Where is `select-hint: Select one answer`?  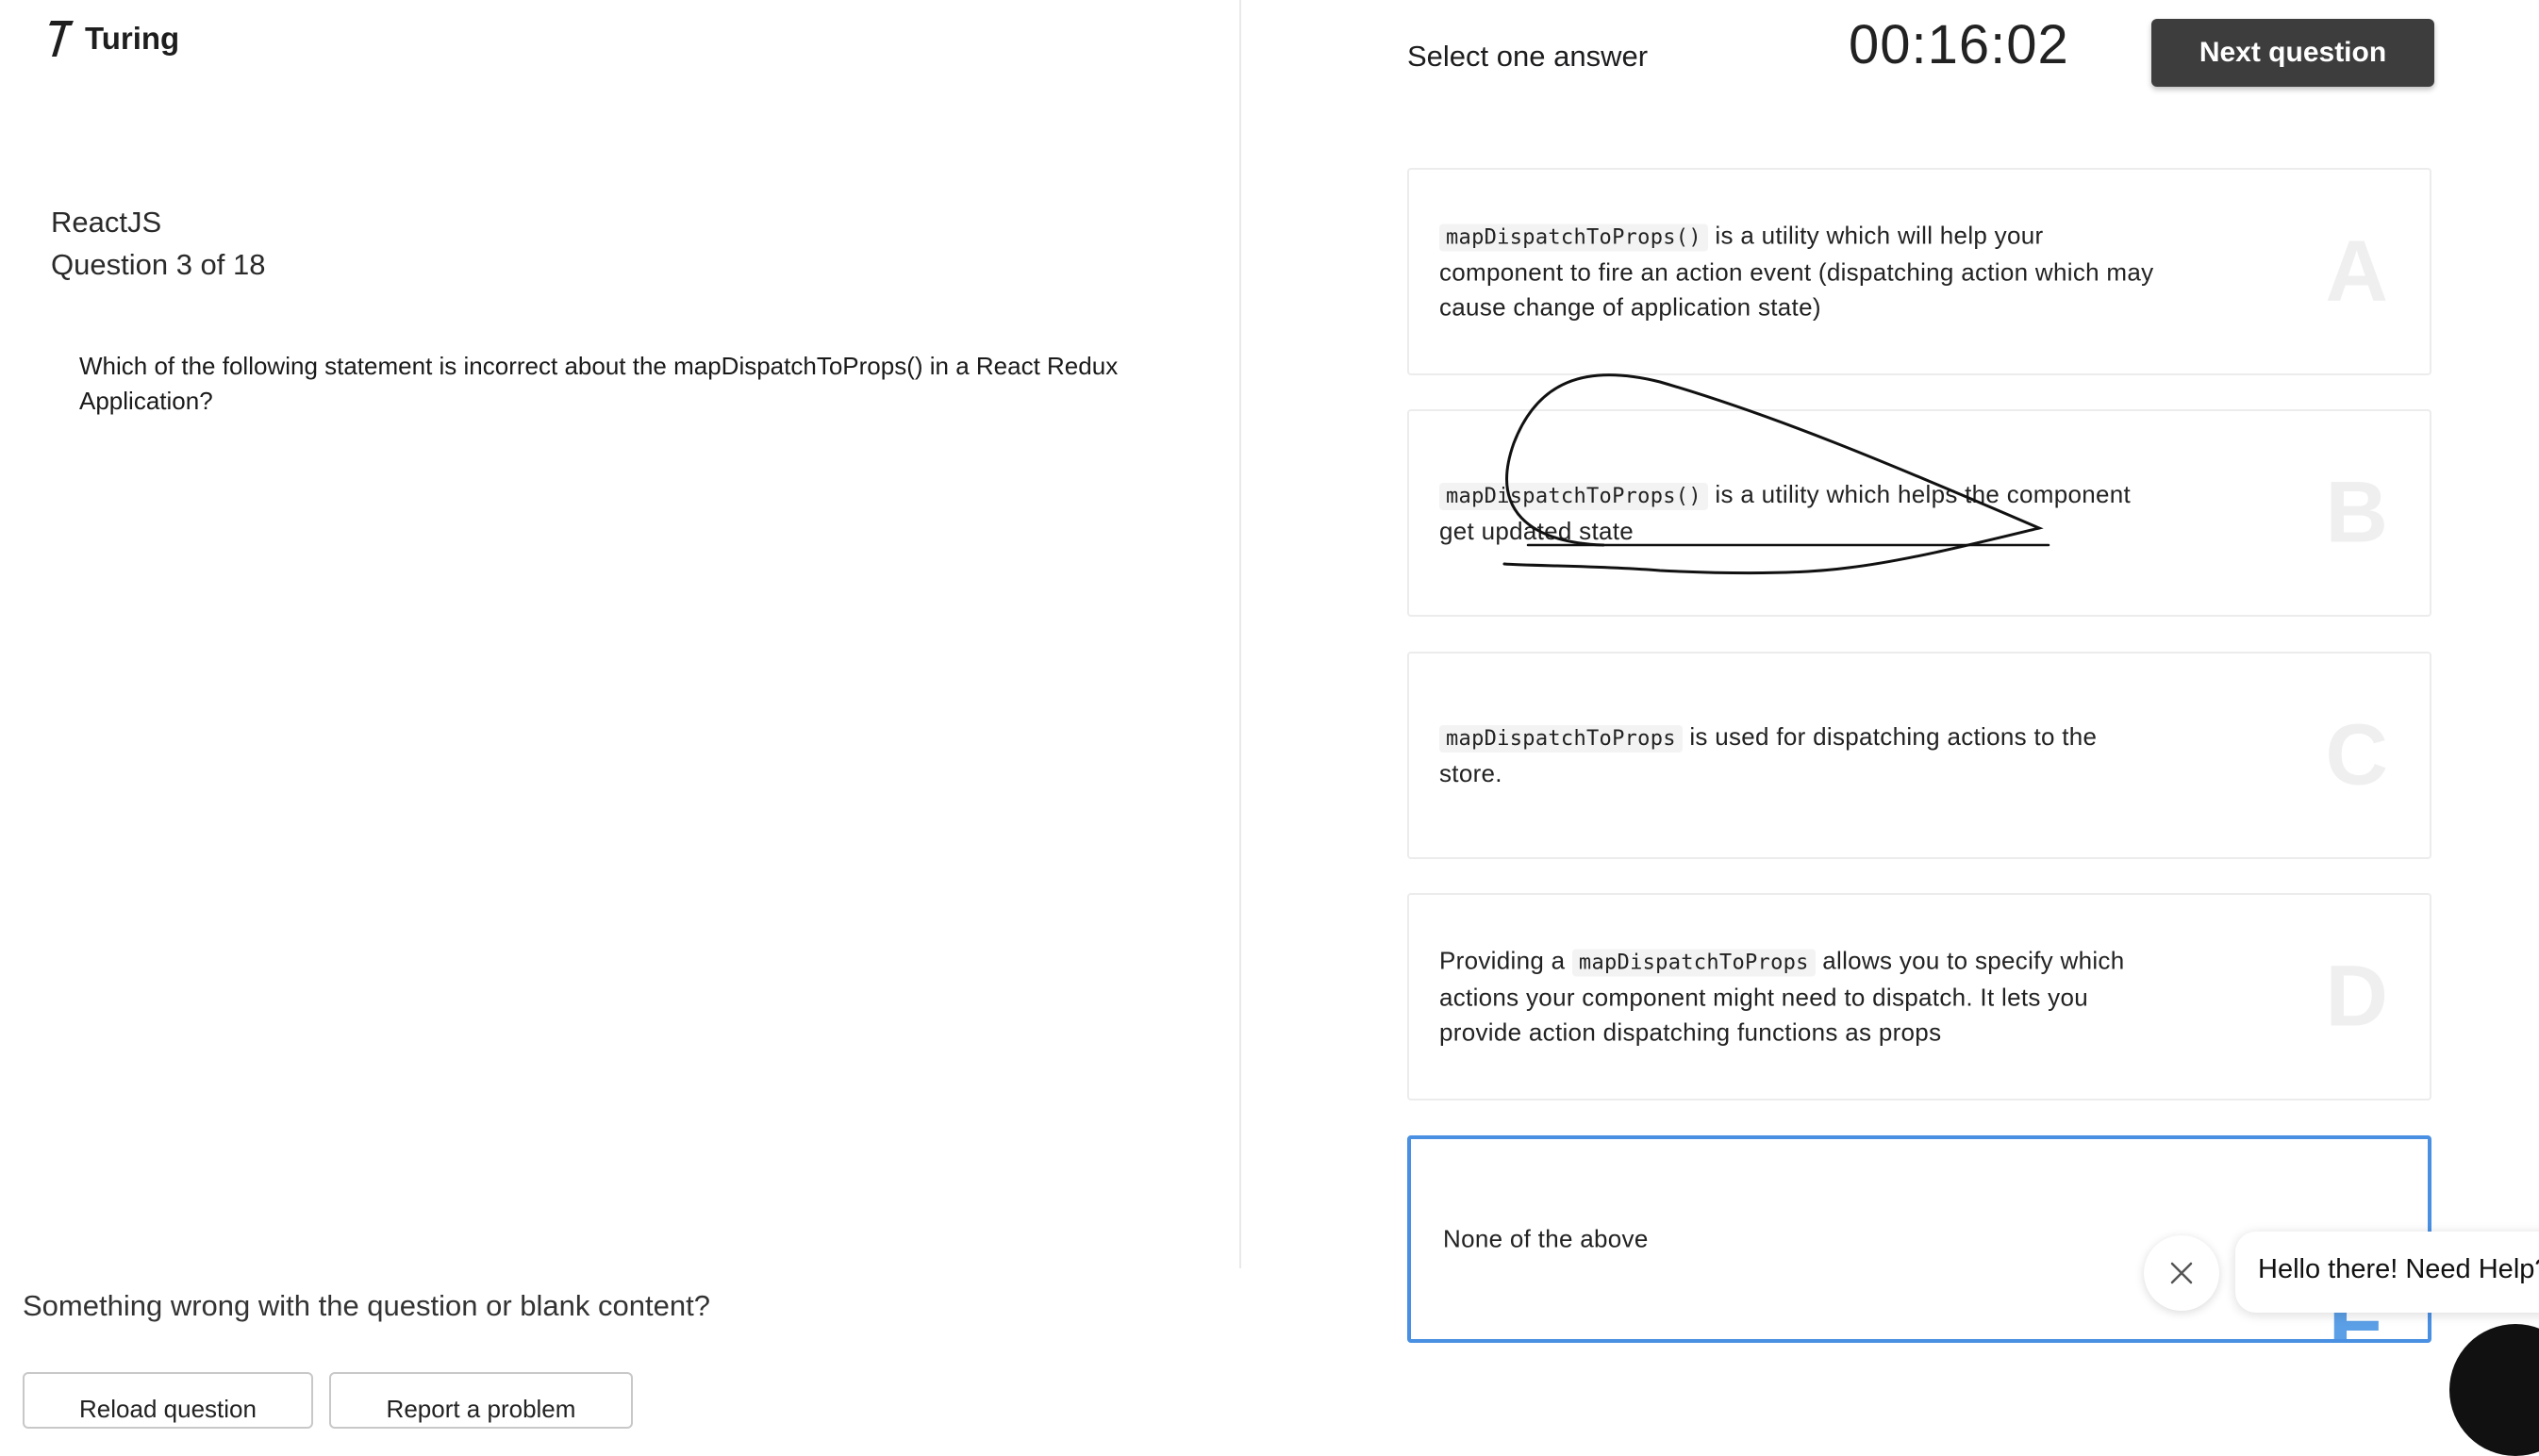
select-hint: Select one answer is located at coordinates (1528, 57).